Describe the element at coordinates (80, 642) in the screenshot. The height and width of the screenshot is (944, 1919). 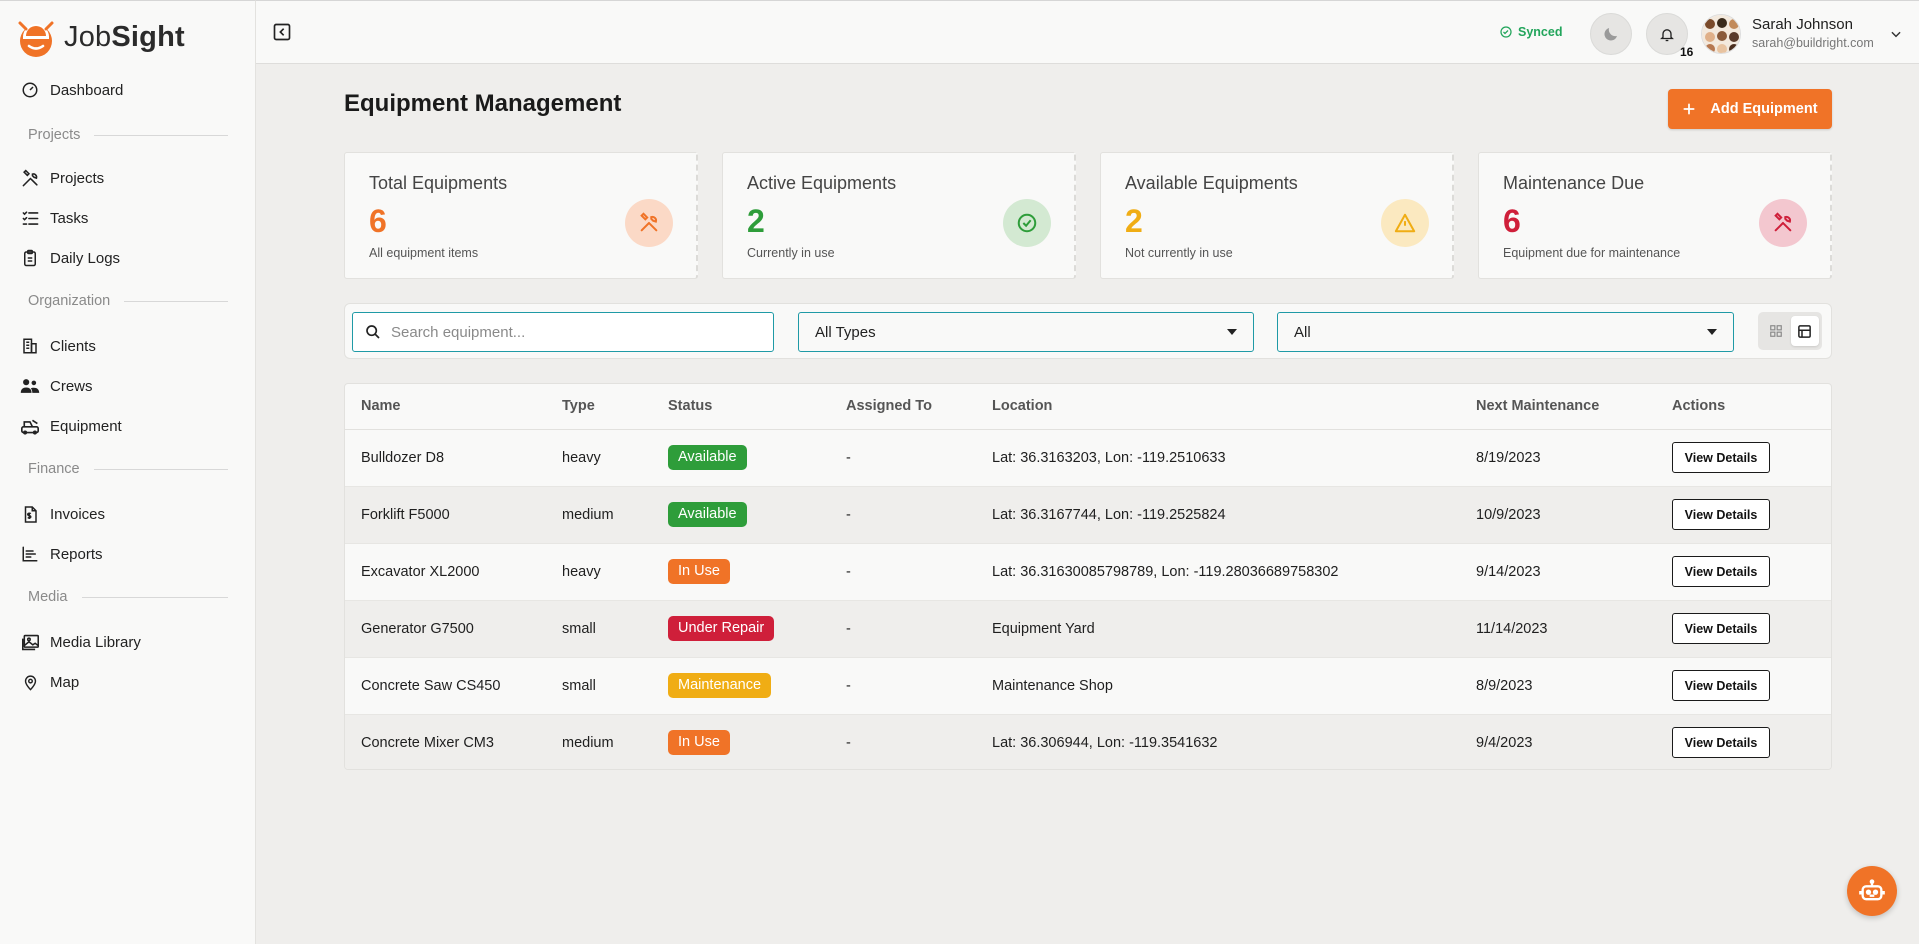
I see `sidebar-item-media-library: Media Library` at that location.